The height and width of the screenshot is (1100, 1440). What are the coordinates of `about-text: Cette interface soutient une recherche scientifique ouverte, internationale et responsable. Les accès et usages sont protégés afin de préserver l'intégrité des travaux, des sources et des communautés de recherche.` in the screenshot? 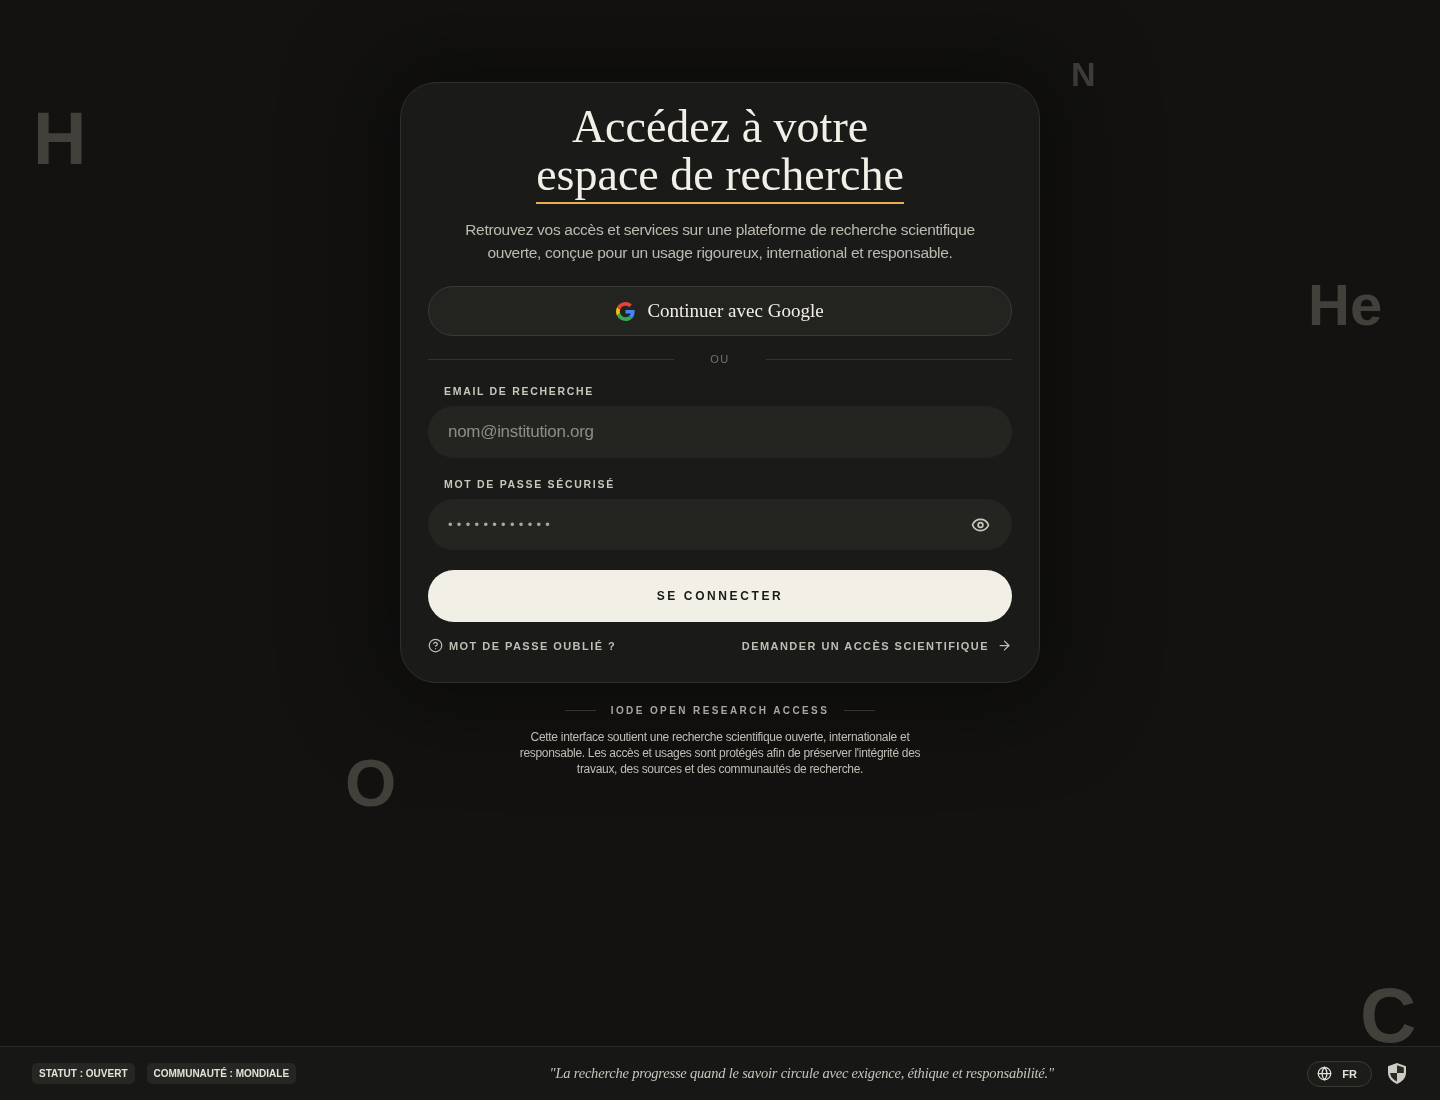 It's located at (720, 753).